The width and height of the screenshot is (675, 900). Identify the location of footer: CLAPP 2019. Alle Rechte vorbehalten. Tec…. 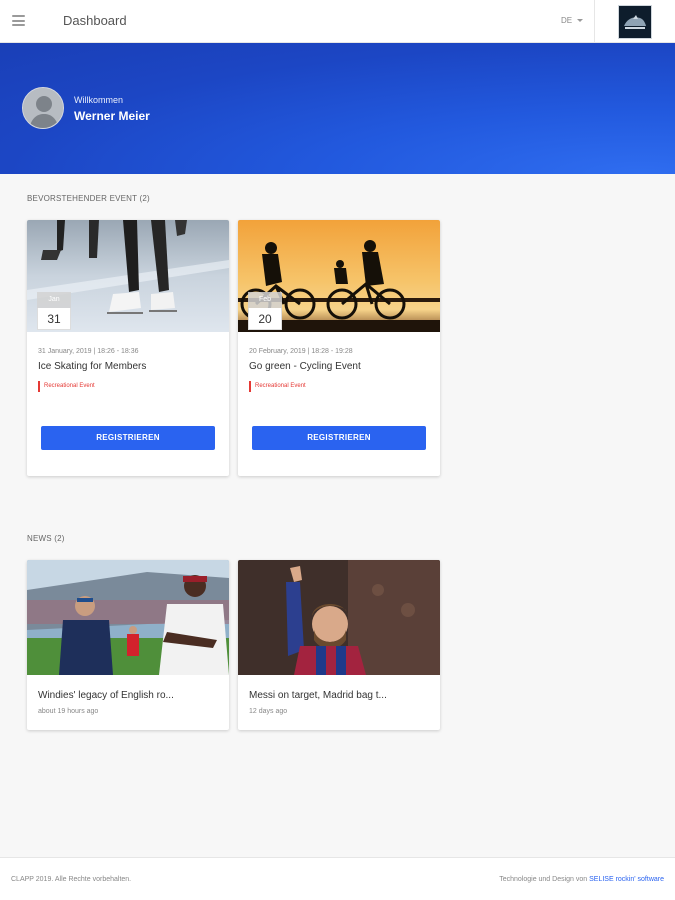
(337, 878).